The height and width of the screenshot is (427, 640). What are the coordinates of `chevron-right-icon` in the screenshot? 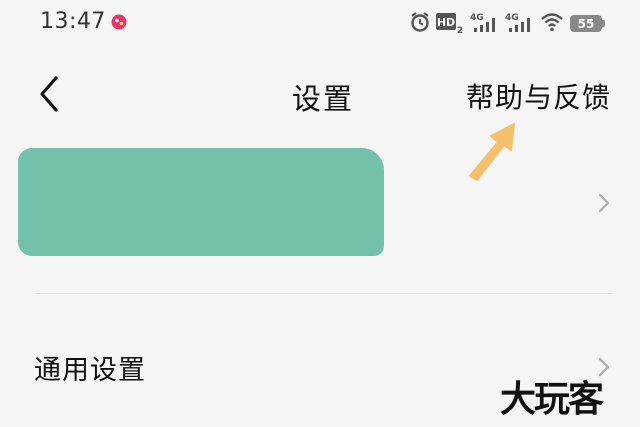 It's located at (604, 203).